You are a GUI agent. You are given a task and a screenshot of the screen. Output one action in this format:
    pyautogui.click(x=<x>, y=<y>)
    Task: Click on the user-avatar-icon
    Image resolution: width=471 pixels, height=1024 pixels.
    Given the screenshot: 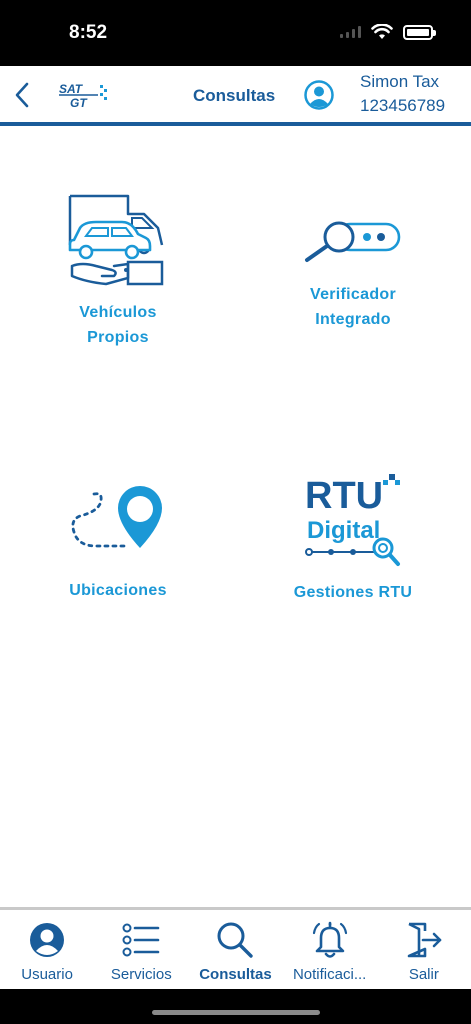 What is the action you would take?
    pyautogui.click(x=319, y=95)
    